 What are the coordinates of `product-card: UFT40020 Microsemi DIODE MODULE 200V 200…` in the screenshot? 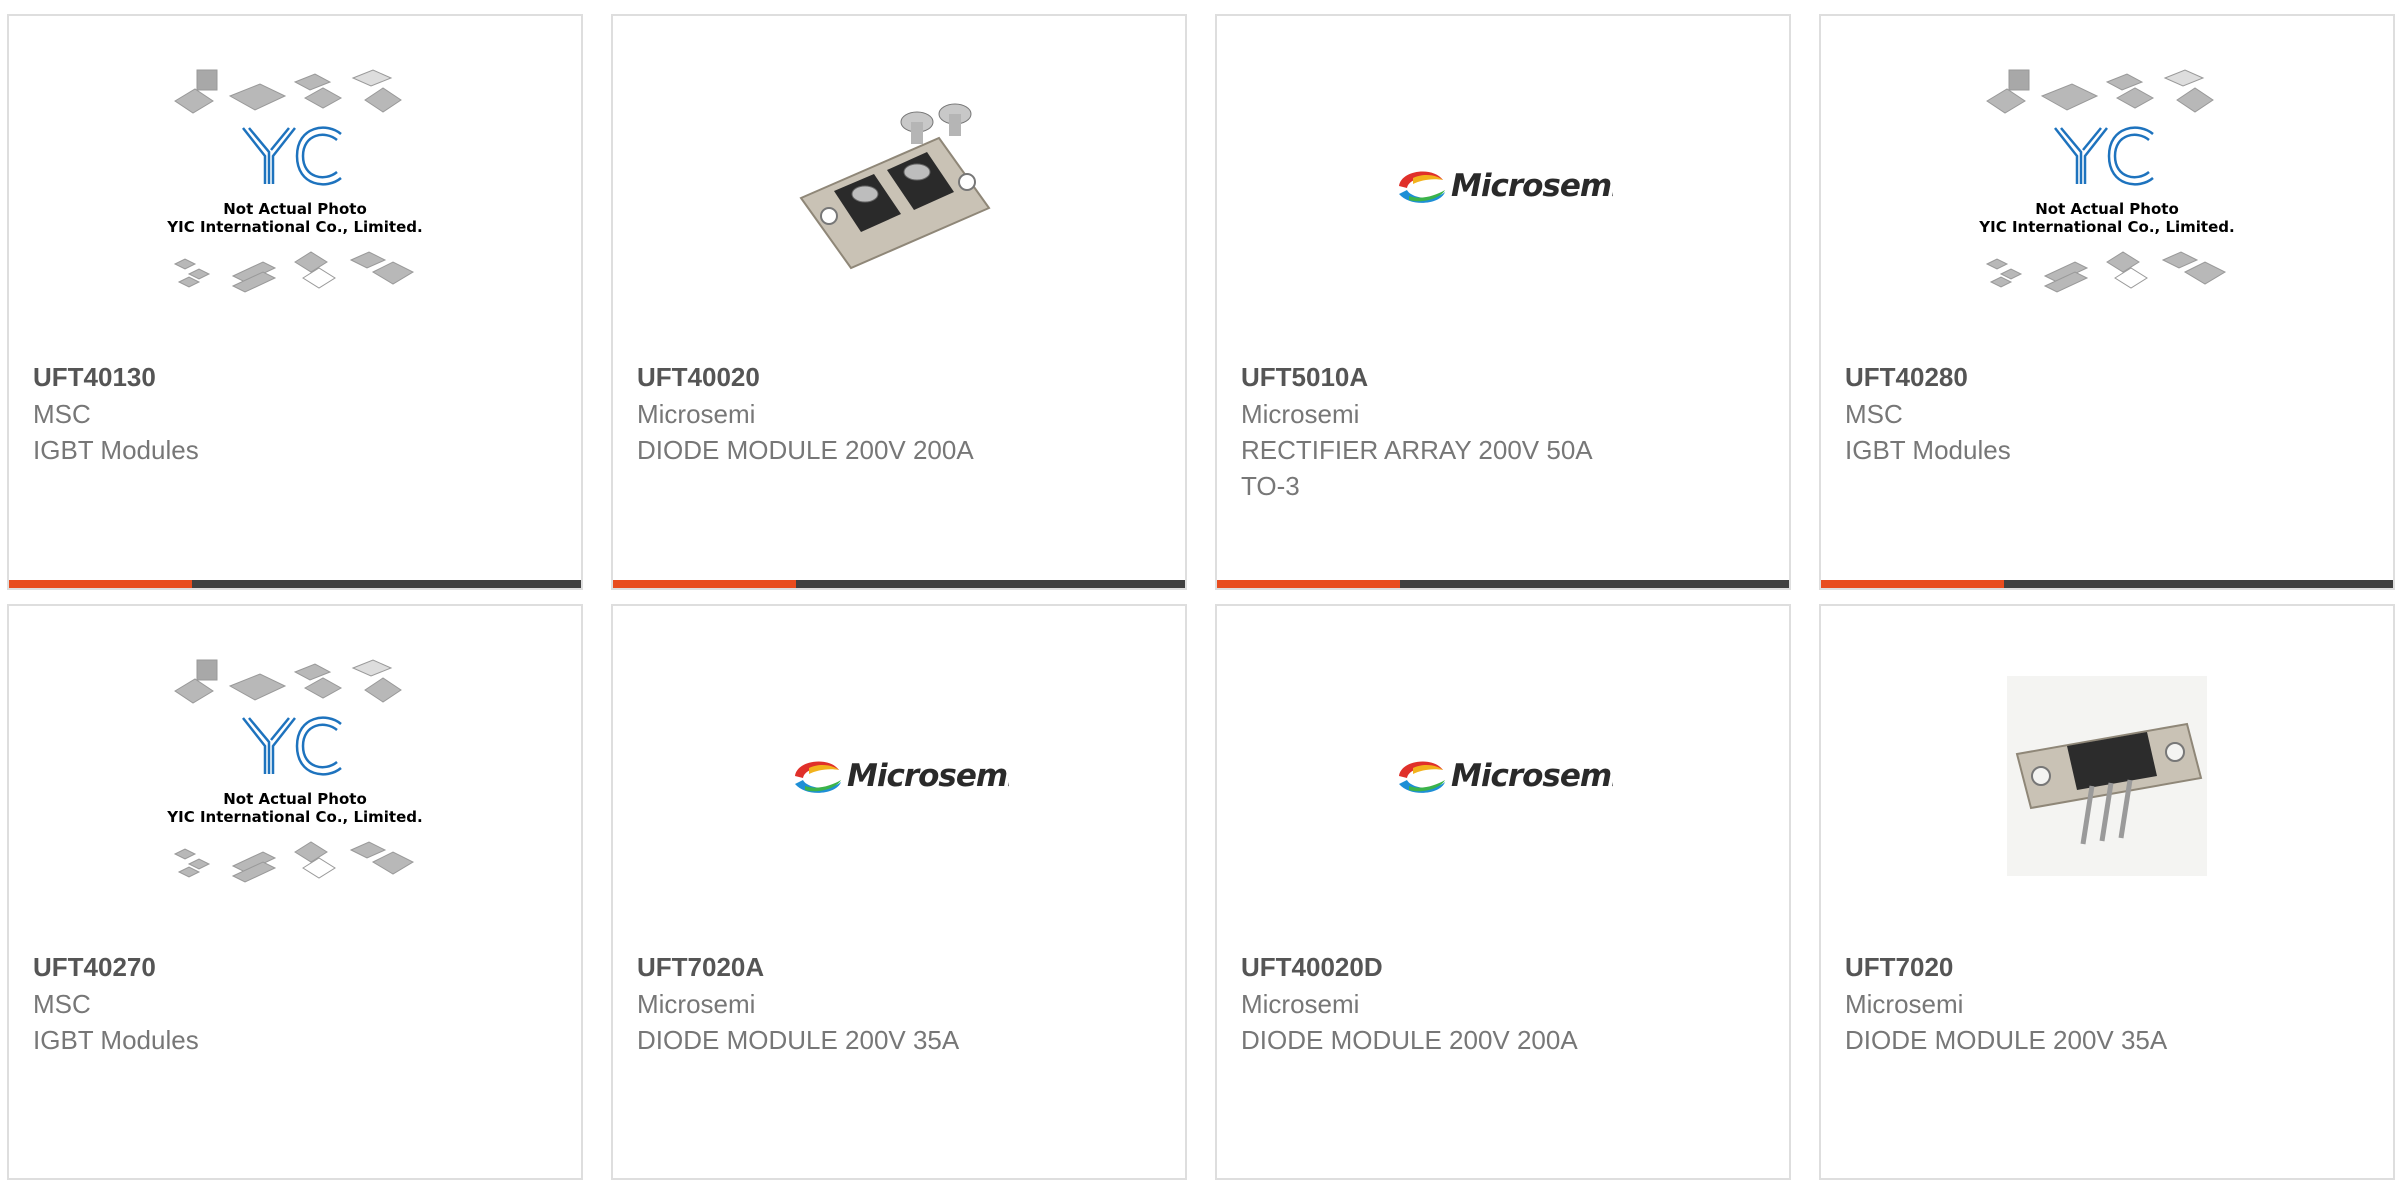 It's located at (899, 302).